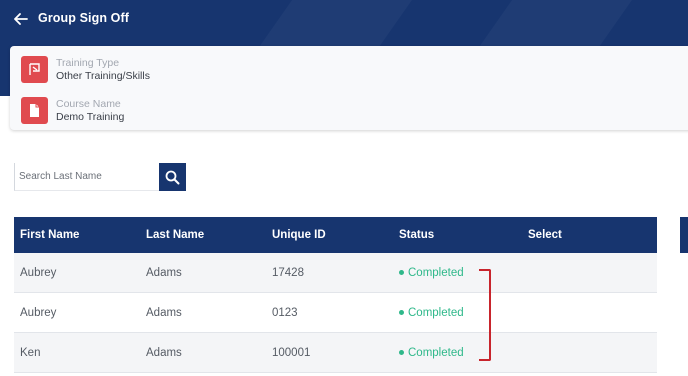 The image size is (688, 376). What do you see at coordinates (49, 235) in the screenshot?
I see `header-first-name: First Name` at bounding box center [49, 235].